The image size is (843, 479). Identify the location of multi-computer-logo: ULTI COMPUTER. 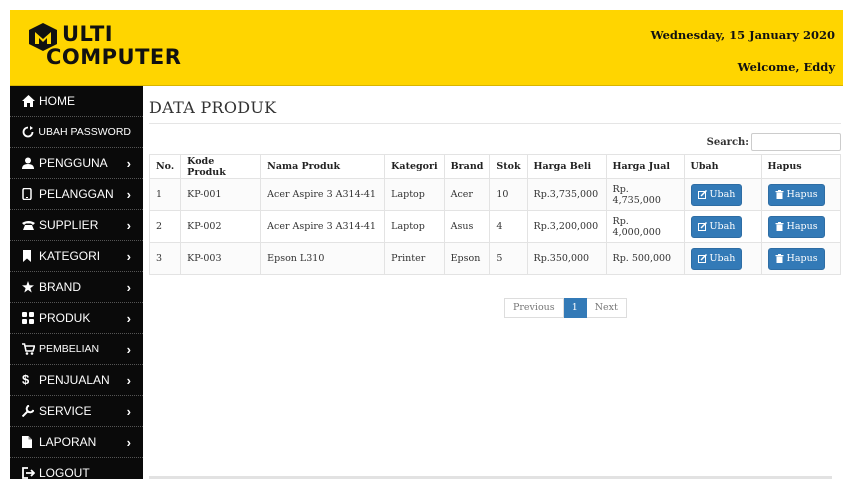
(106, 48).